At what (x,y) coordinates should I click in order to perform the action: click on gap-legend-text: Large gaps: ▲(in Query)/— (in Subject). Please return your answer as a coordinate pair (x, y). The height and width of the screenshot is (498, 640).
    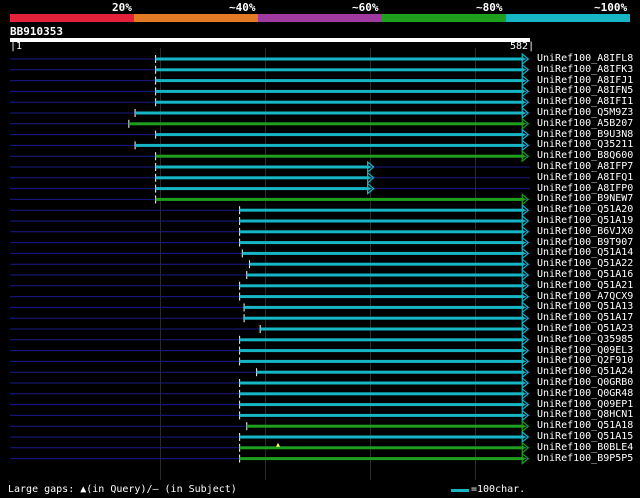
    Looking at the image, I should click on (122, 489).